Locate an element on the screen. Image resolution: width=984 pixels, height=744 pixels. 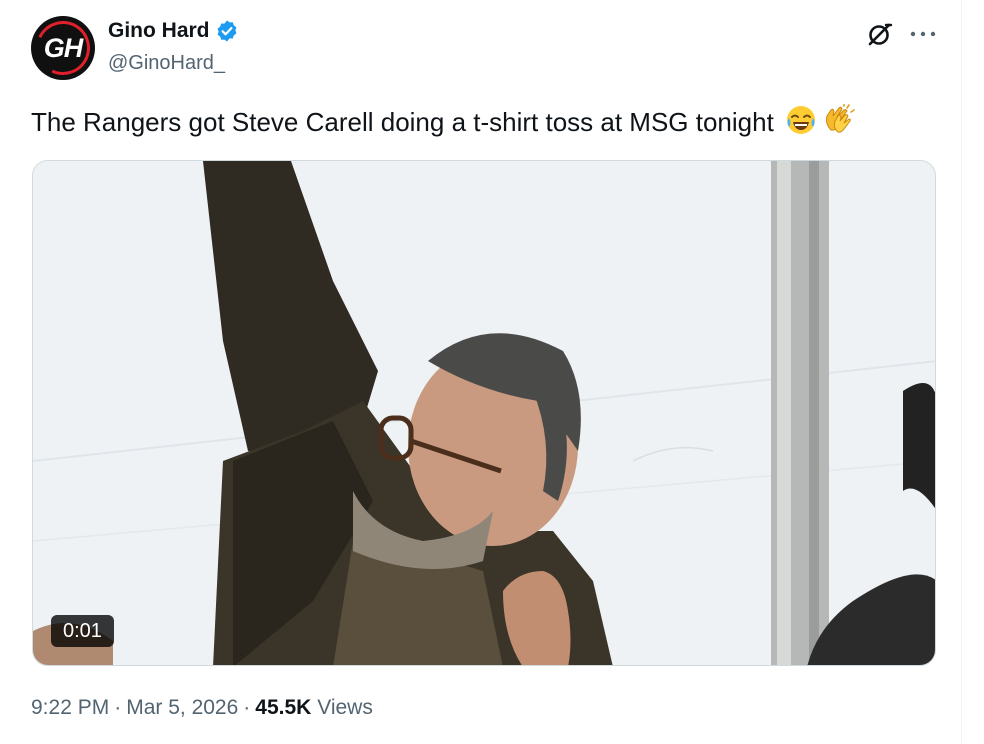
views-label: Views is located at coordinates (345, 707).